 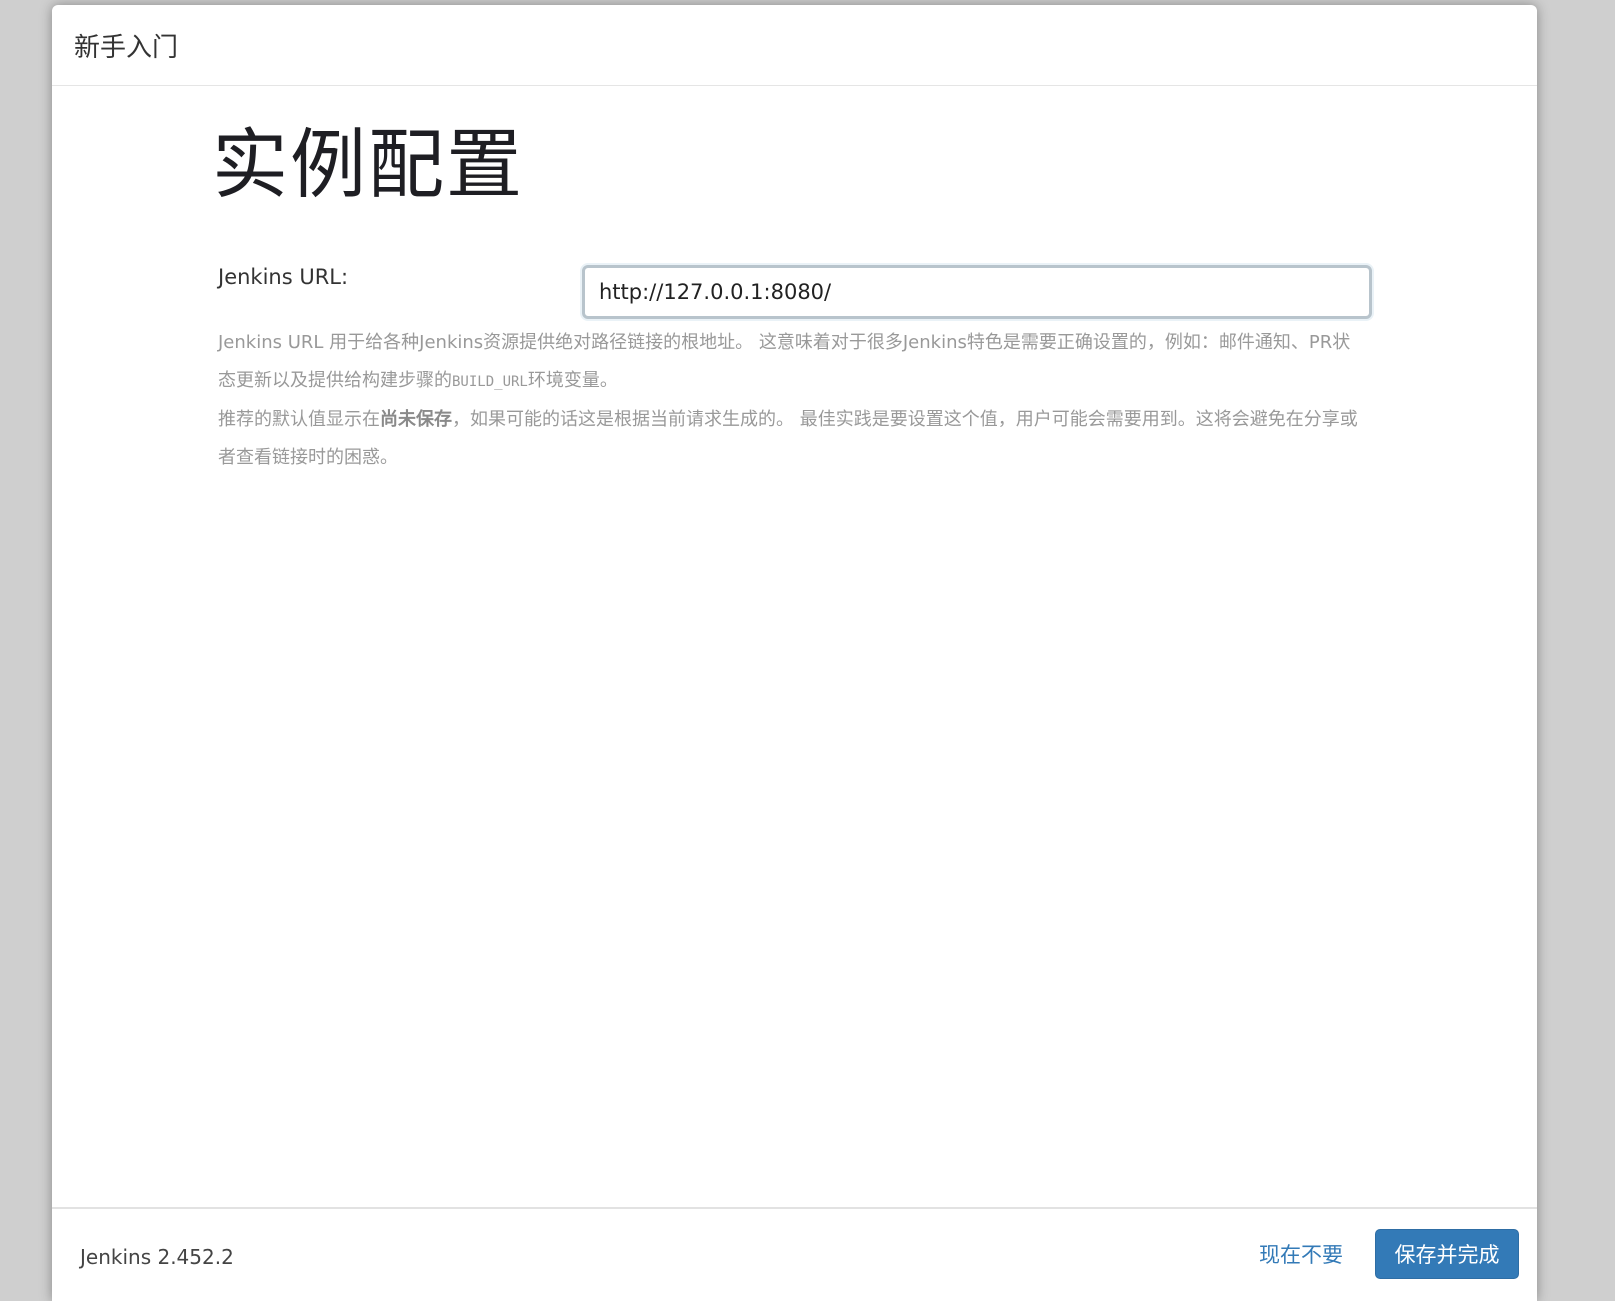 What do you see at coordinates (490, 381) in the screenshot?
I see `build-url-code: BUILD_URL` at bounding box center [490, 381].